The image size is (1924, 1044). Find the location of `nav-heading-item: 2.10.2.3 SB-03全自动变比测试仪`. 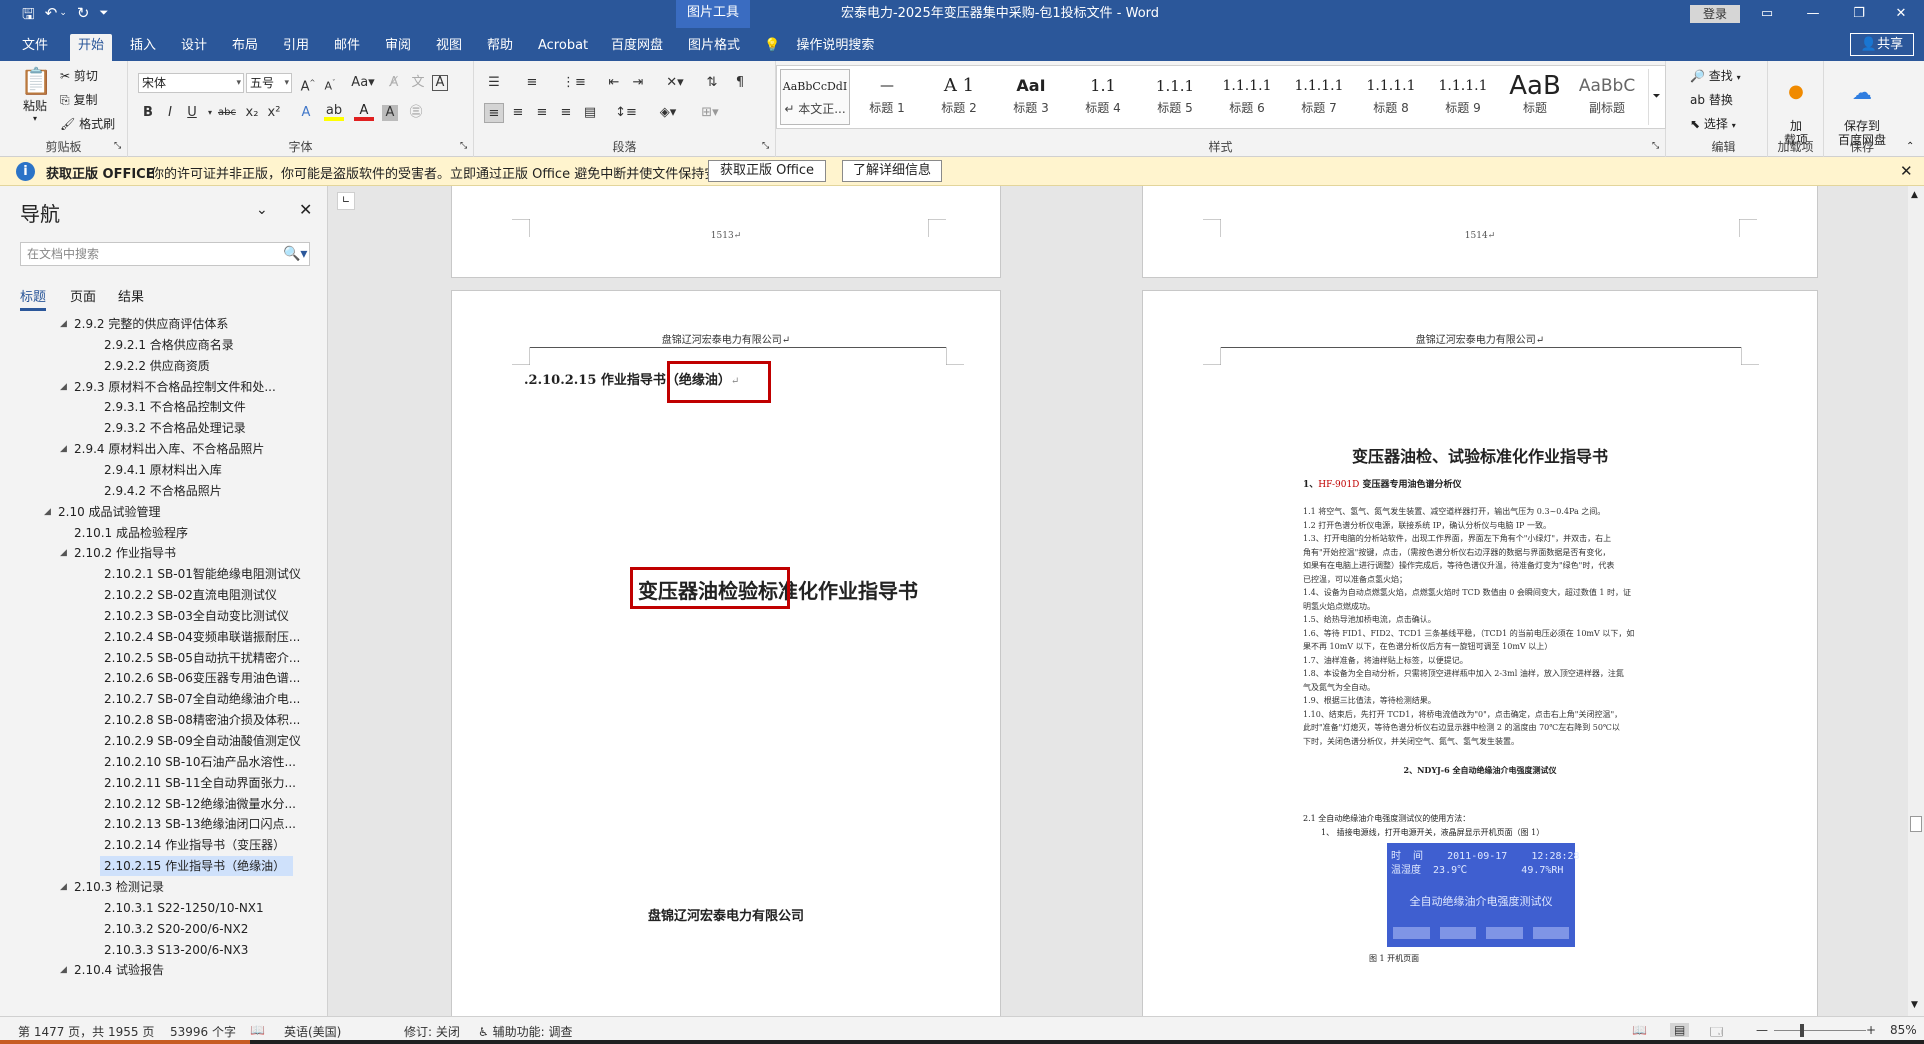

nav-heading-item: 2.10.2.3 SB-03全自动变比测试仪 is located at coordinates (196, 616).